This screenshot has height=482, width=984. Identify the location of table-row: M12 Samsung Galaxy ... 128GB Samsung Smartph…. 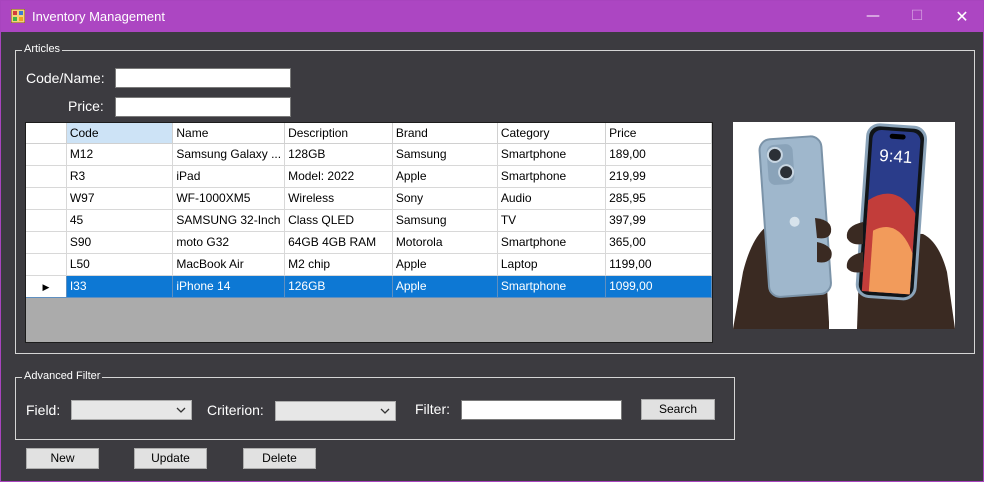
(369, 154).